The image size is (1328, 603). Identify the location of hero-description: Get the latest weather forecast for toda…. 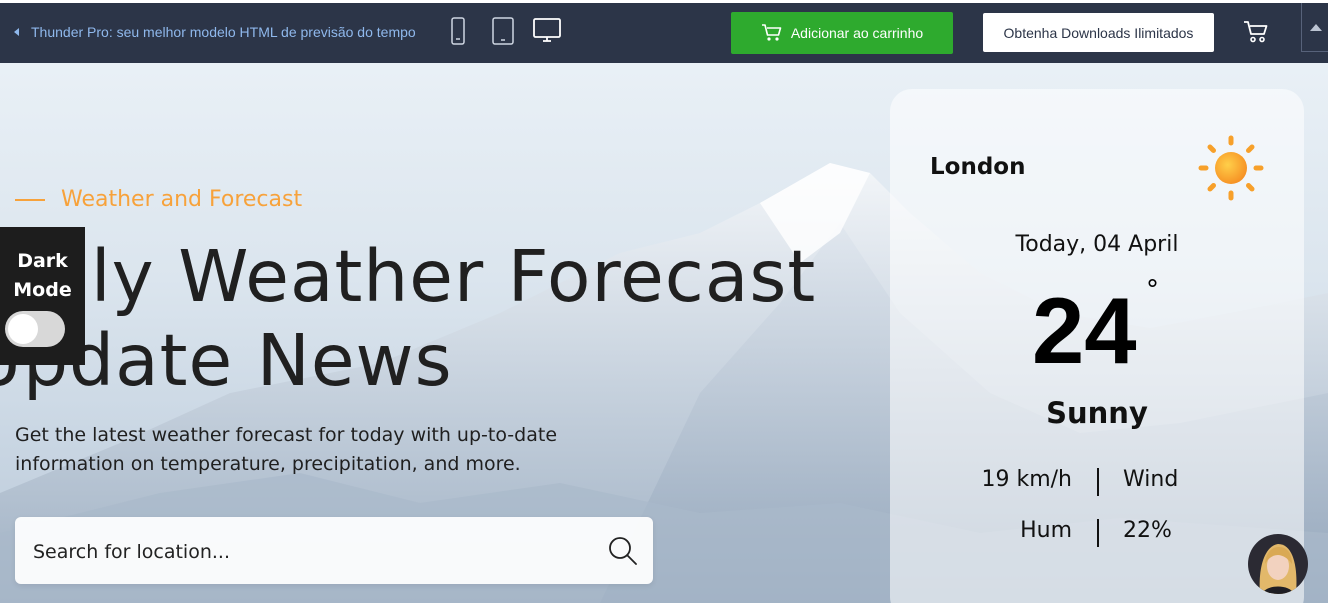
(286, 449).